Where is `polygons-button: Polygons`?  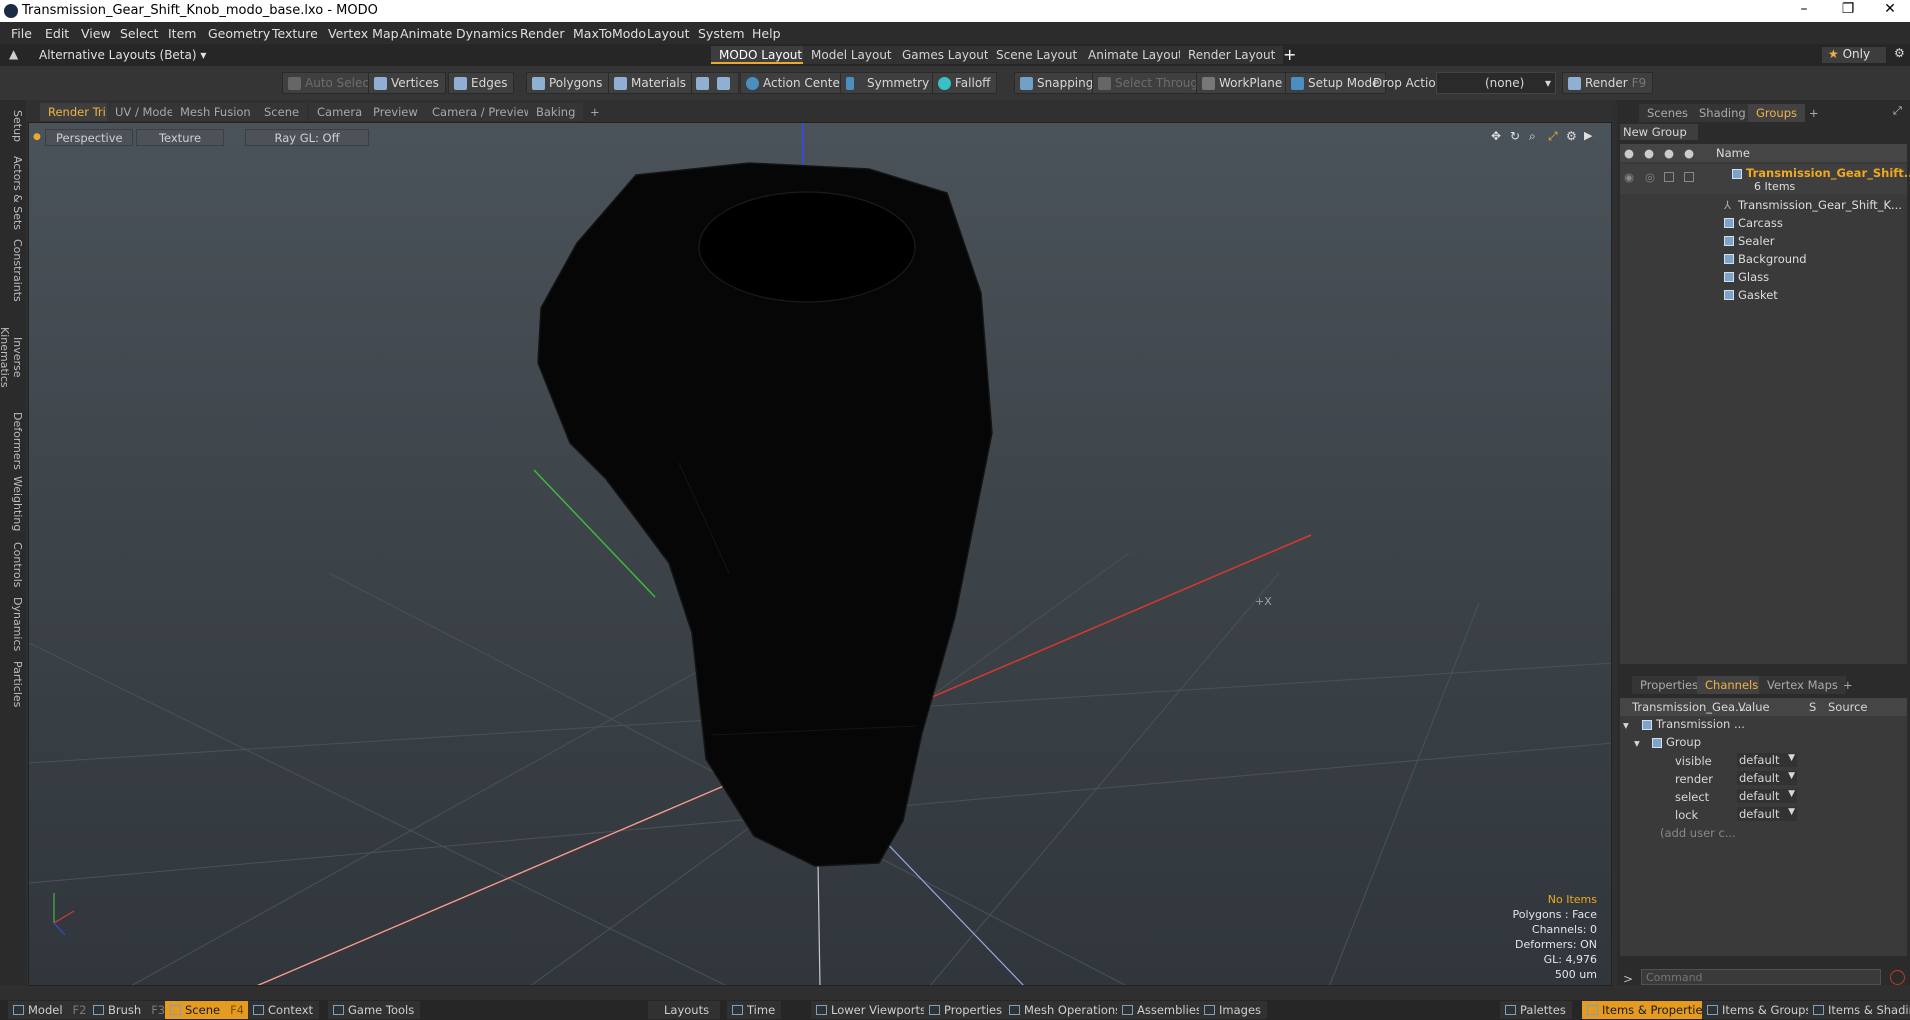 polygons-button: Polygons is located at coordinates (568, 83).